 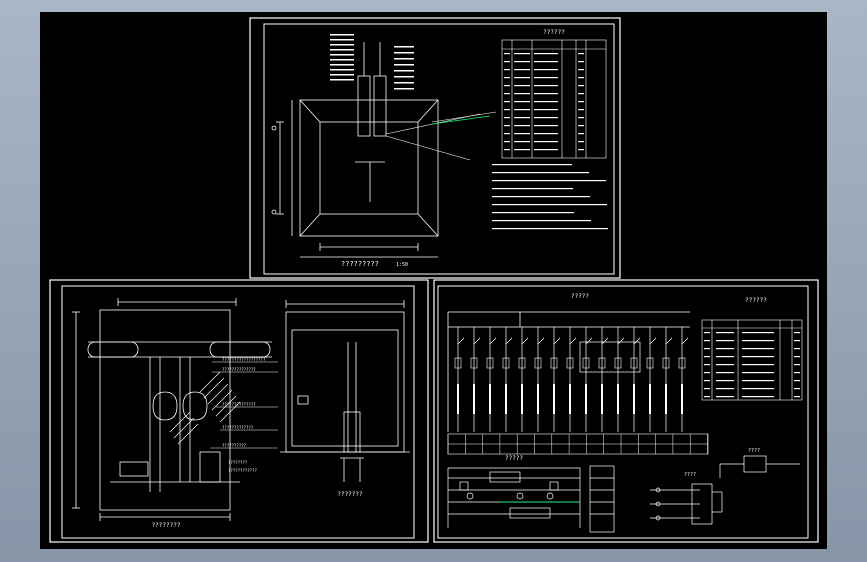 I want to click on br-table-title: ??????, so click(x=756, y=300).